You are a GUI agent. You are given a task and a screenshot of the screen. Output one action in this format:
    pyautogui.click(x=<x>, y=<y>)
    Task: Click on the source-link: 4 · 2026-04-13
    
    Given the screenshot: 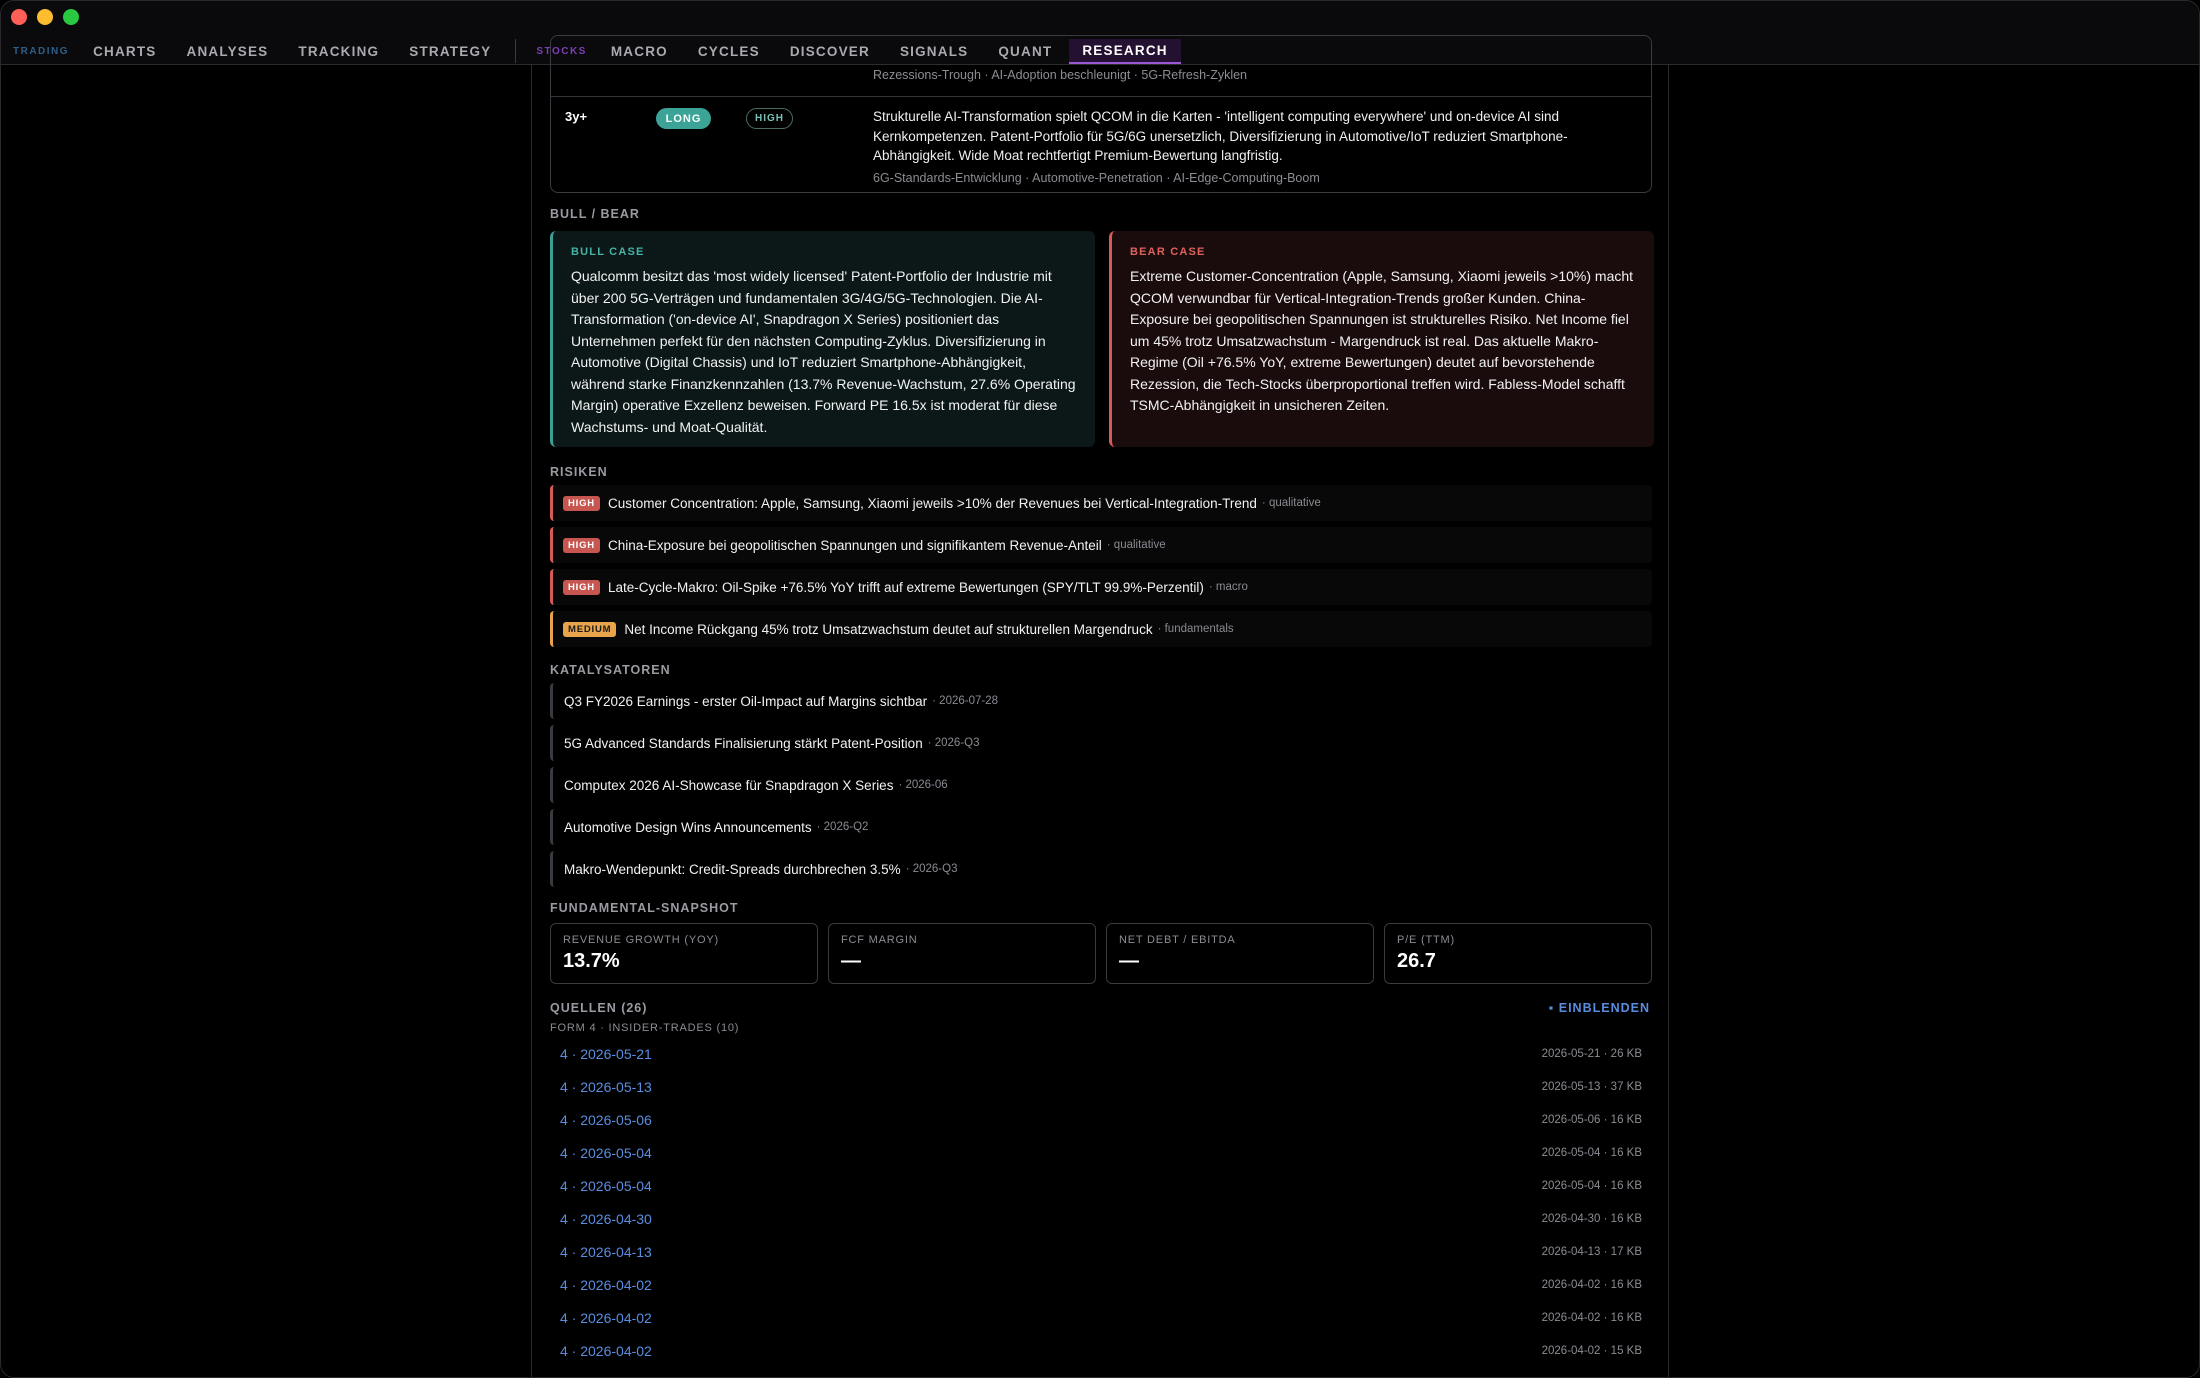 What is the action you would take?
    pyautogui.click(x=606, y=1252)
    